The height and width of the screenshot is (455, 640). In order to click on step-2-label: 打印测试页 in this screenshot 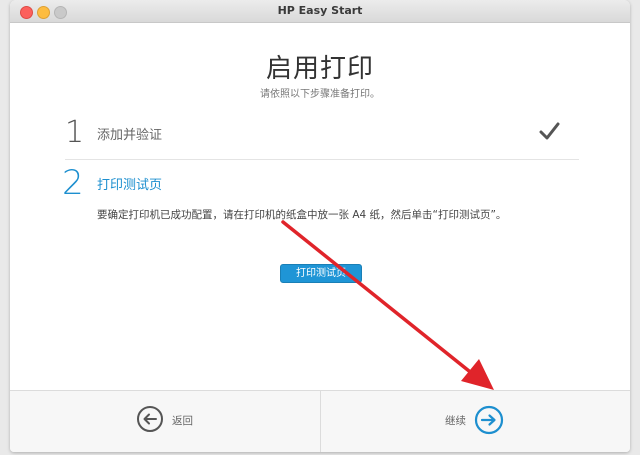, I will do `click(130, 185)`.